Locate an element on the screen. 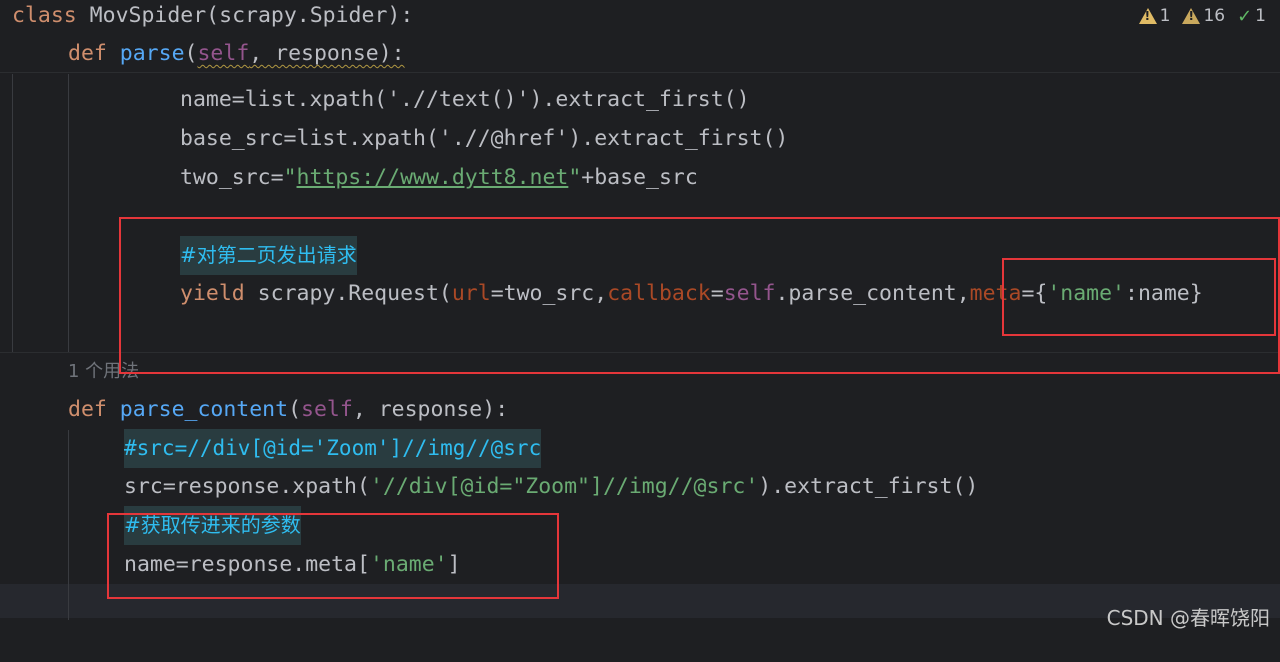  comment: #src=//div[@id='Zoom']//img//@src is located at coordinates (333, 448).